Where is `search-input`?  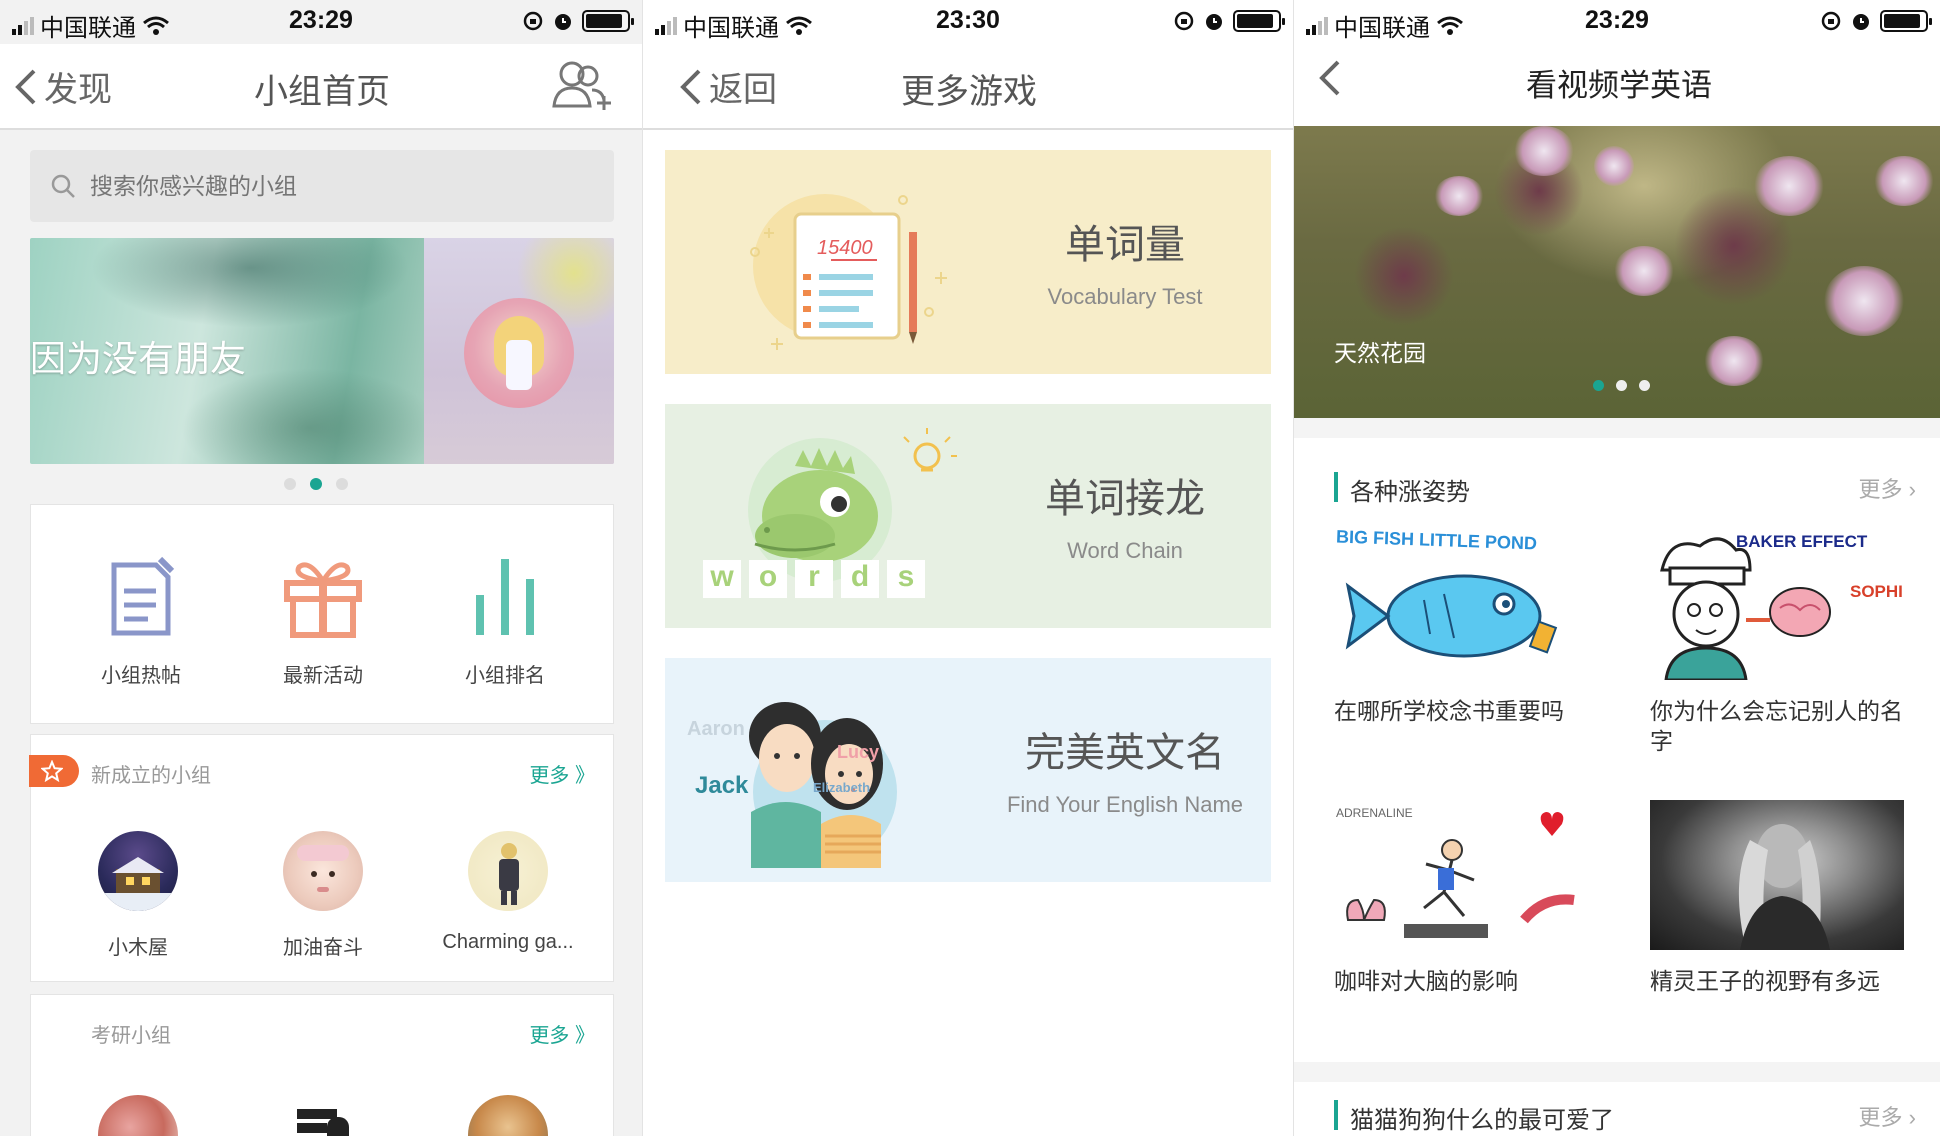 search-input is located at coordinates (330, 186).